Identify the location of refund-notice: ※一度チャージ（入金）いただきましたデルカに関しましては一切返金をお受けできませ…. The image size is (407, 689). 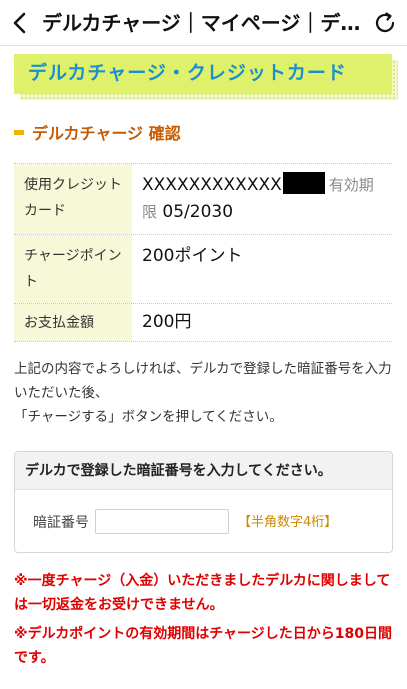
(202, 593).